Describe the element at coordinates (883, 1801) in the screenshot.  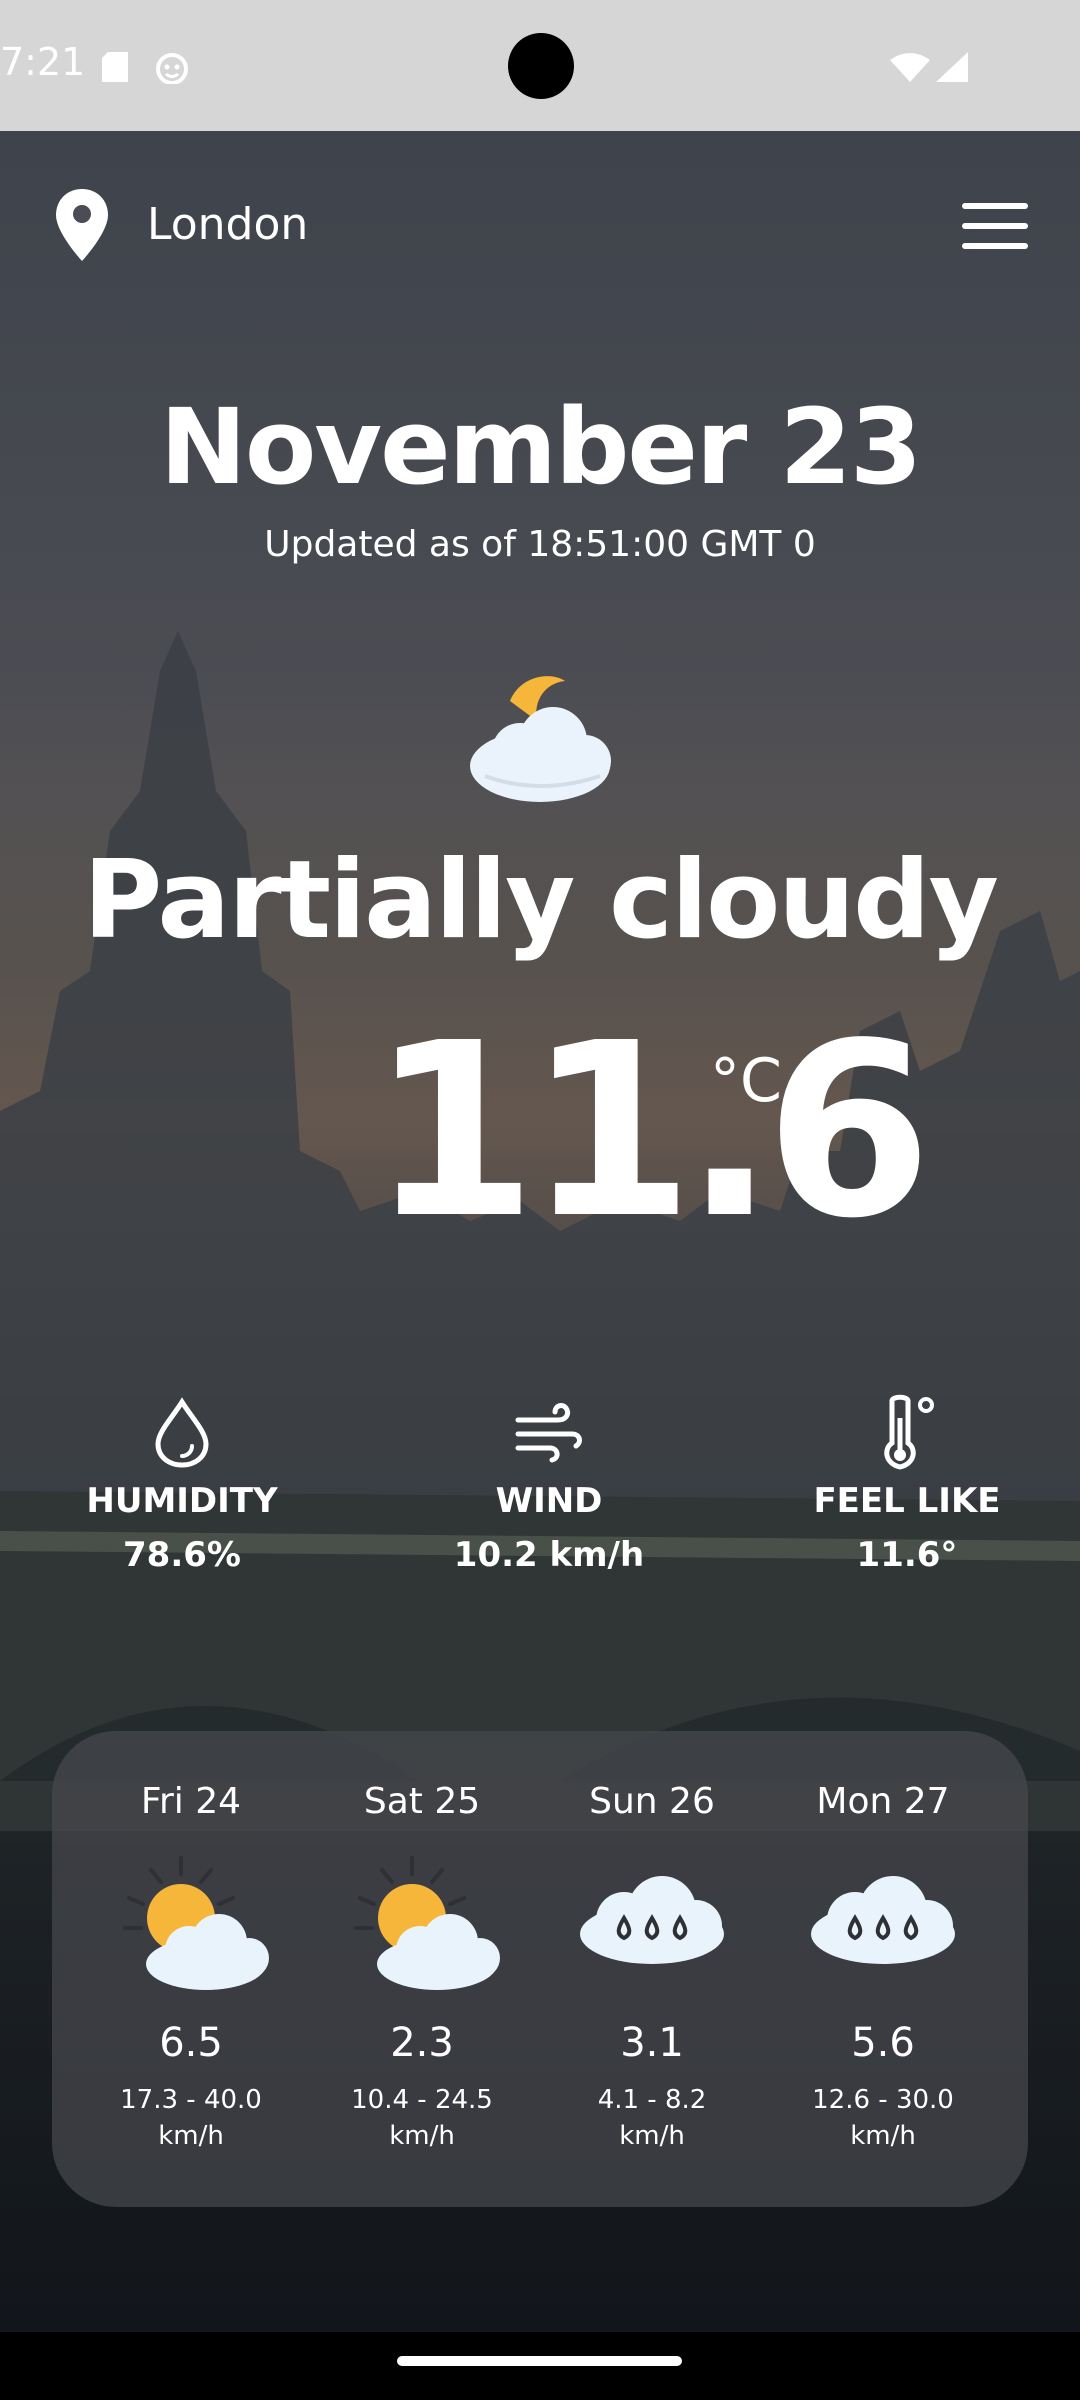
I see `forecast-day-name: Mon 27` at that location.